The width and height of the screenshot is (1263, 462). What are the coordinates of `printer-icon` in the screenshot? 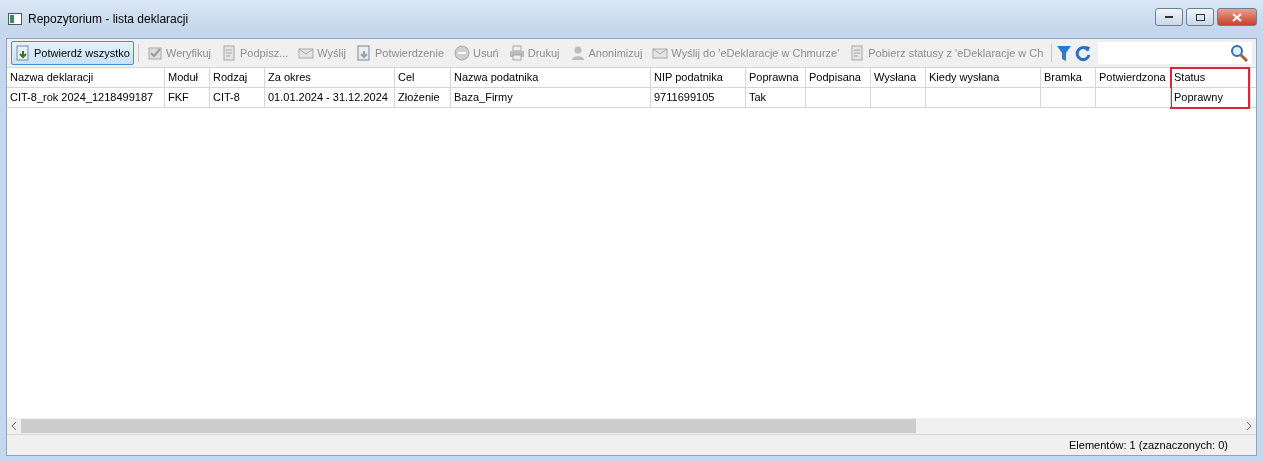 It's located at (516, 53).